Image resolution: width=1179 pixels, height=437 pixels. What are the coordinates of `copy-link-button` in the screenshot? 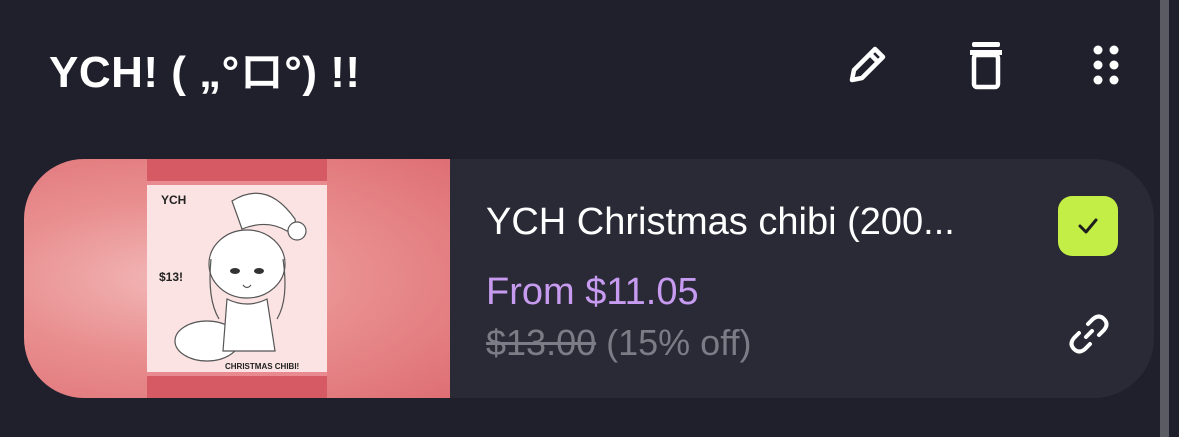 It's located at (1089, 334).